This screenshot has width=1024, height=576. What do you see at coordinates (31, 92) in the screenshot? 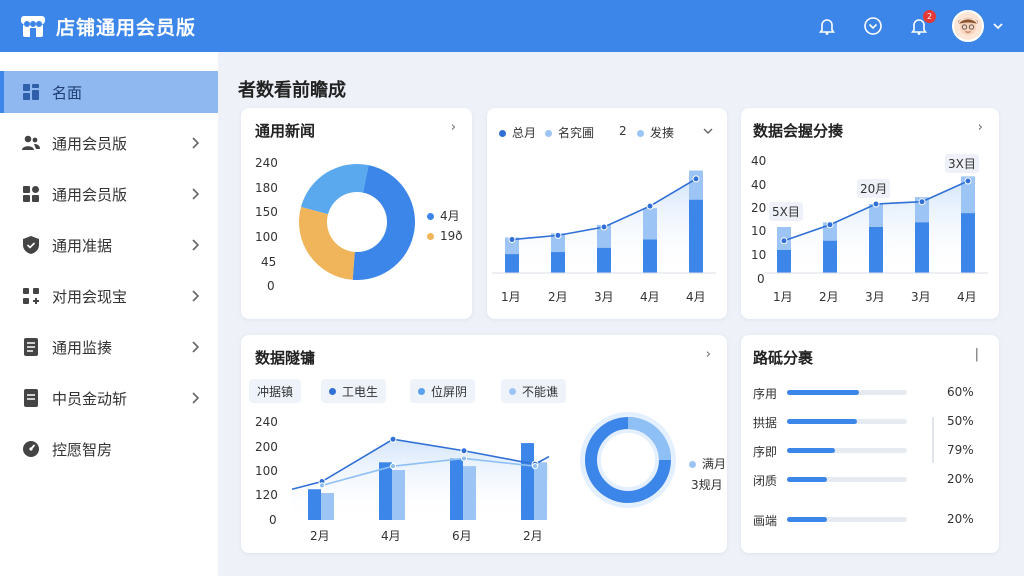
I see `dashboard-icon` at bounding box center [31, 92].